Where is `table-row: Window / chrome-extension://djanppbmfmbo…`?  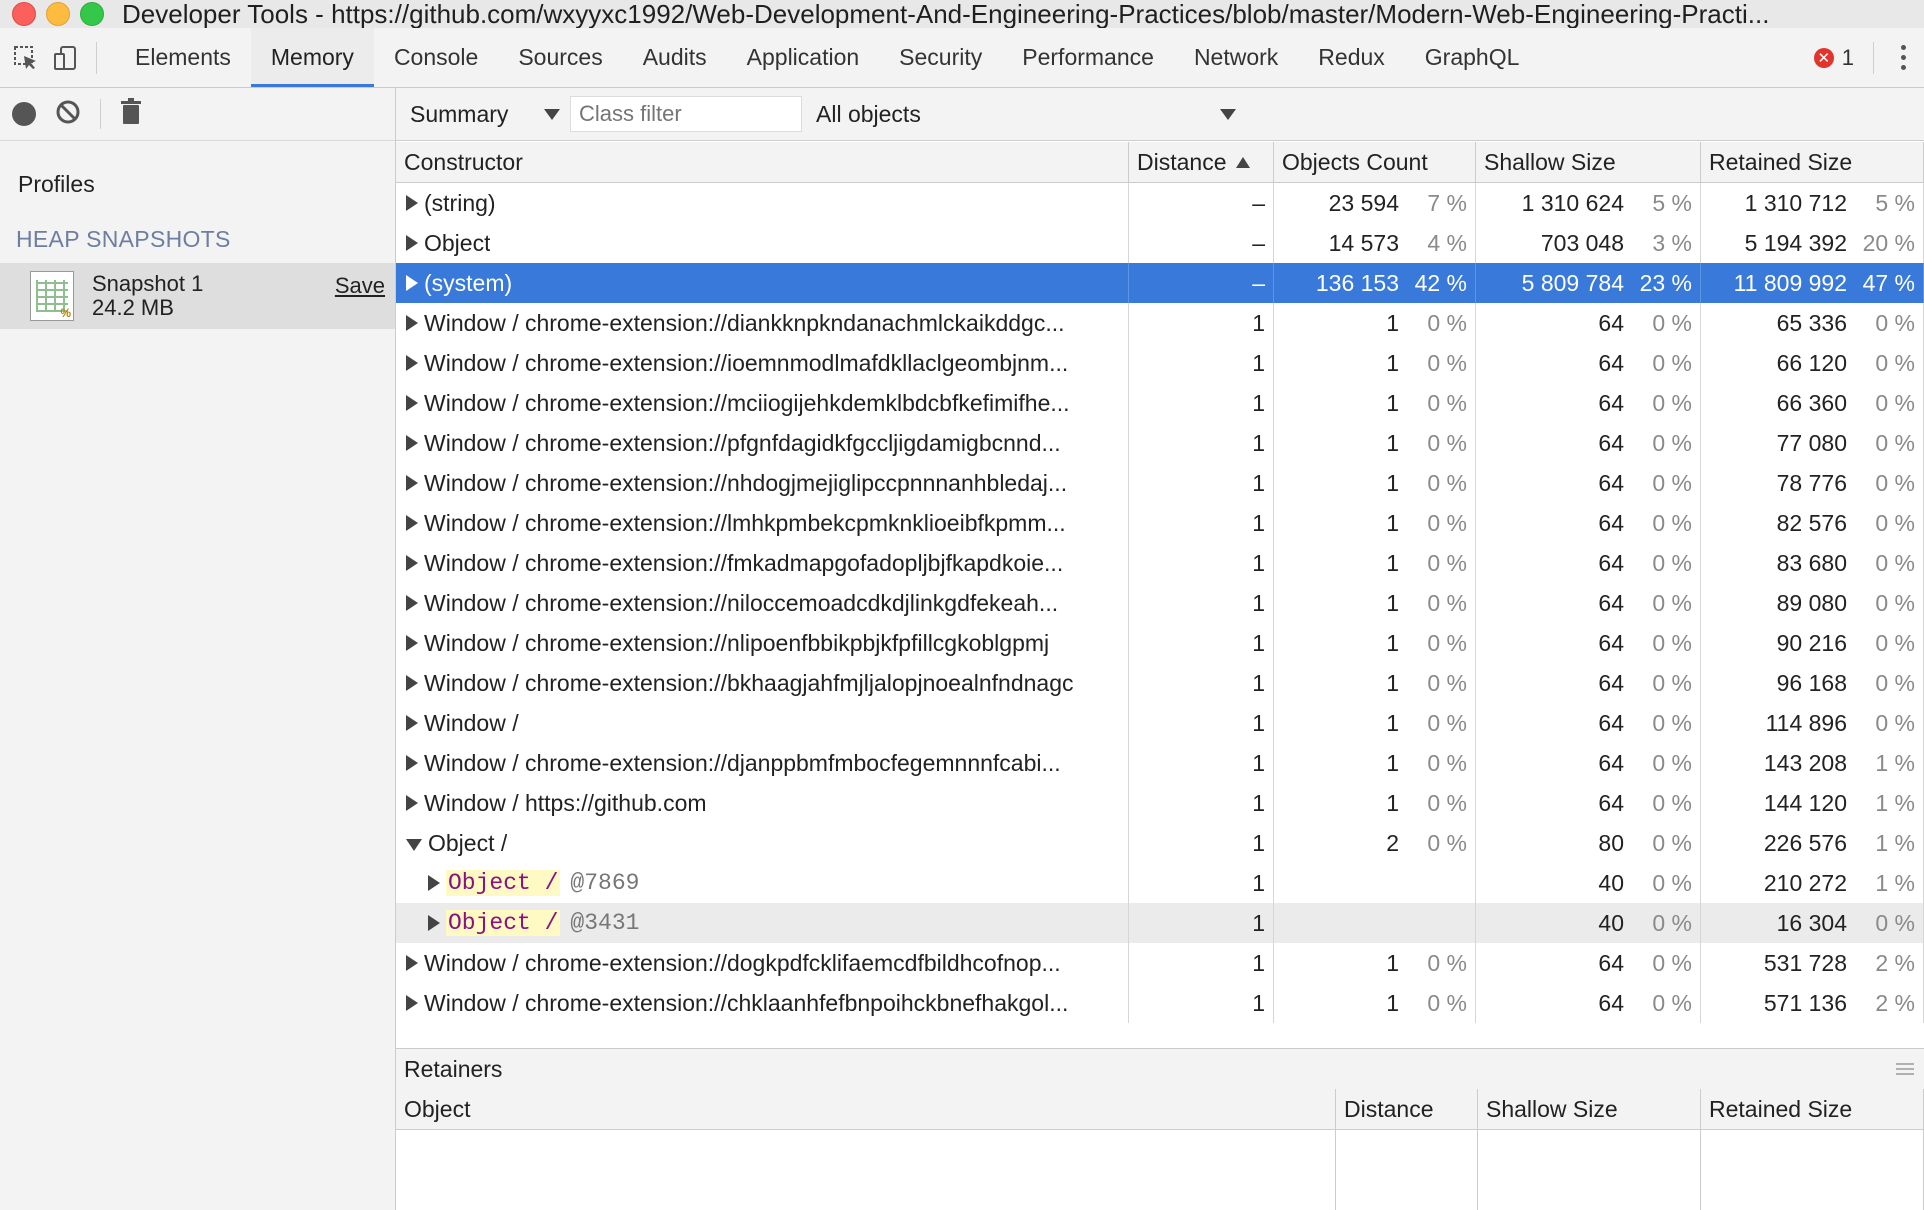 table-row: Window / chrome-extension://djanppbmfmbo… is located at coordinates (1160, 763).